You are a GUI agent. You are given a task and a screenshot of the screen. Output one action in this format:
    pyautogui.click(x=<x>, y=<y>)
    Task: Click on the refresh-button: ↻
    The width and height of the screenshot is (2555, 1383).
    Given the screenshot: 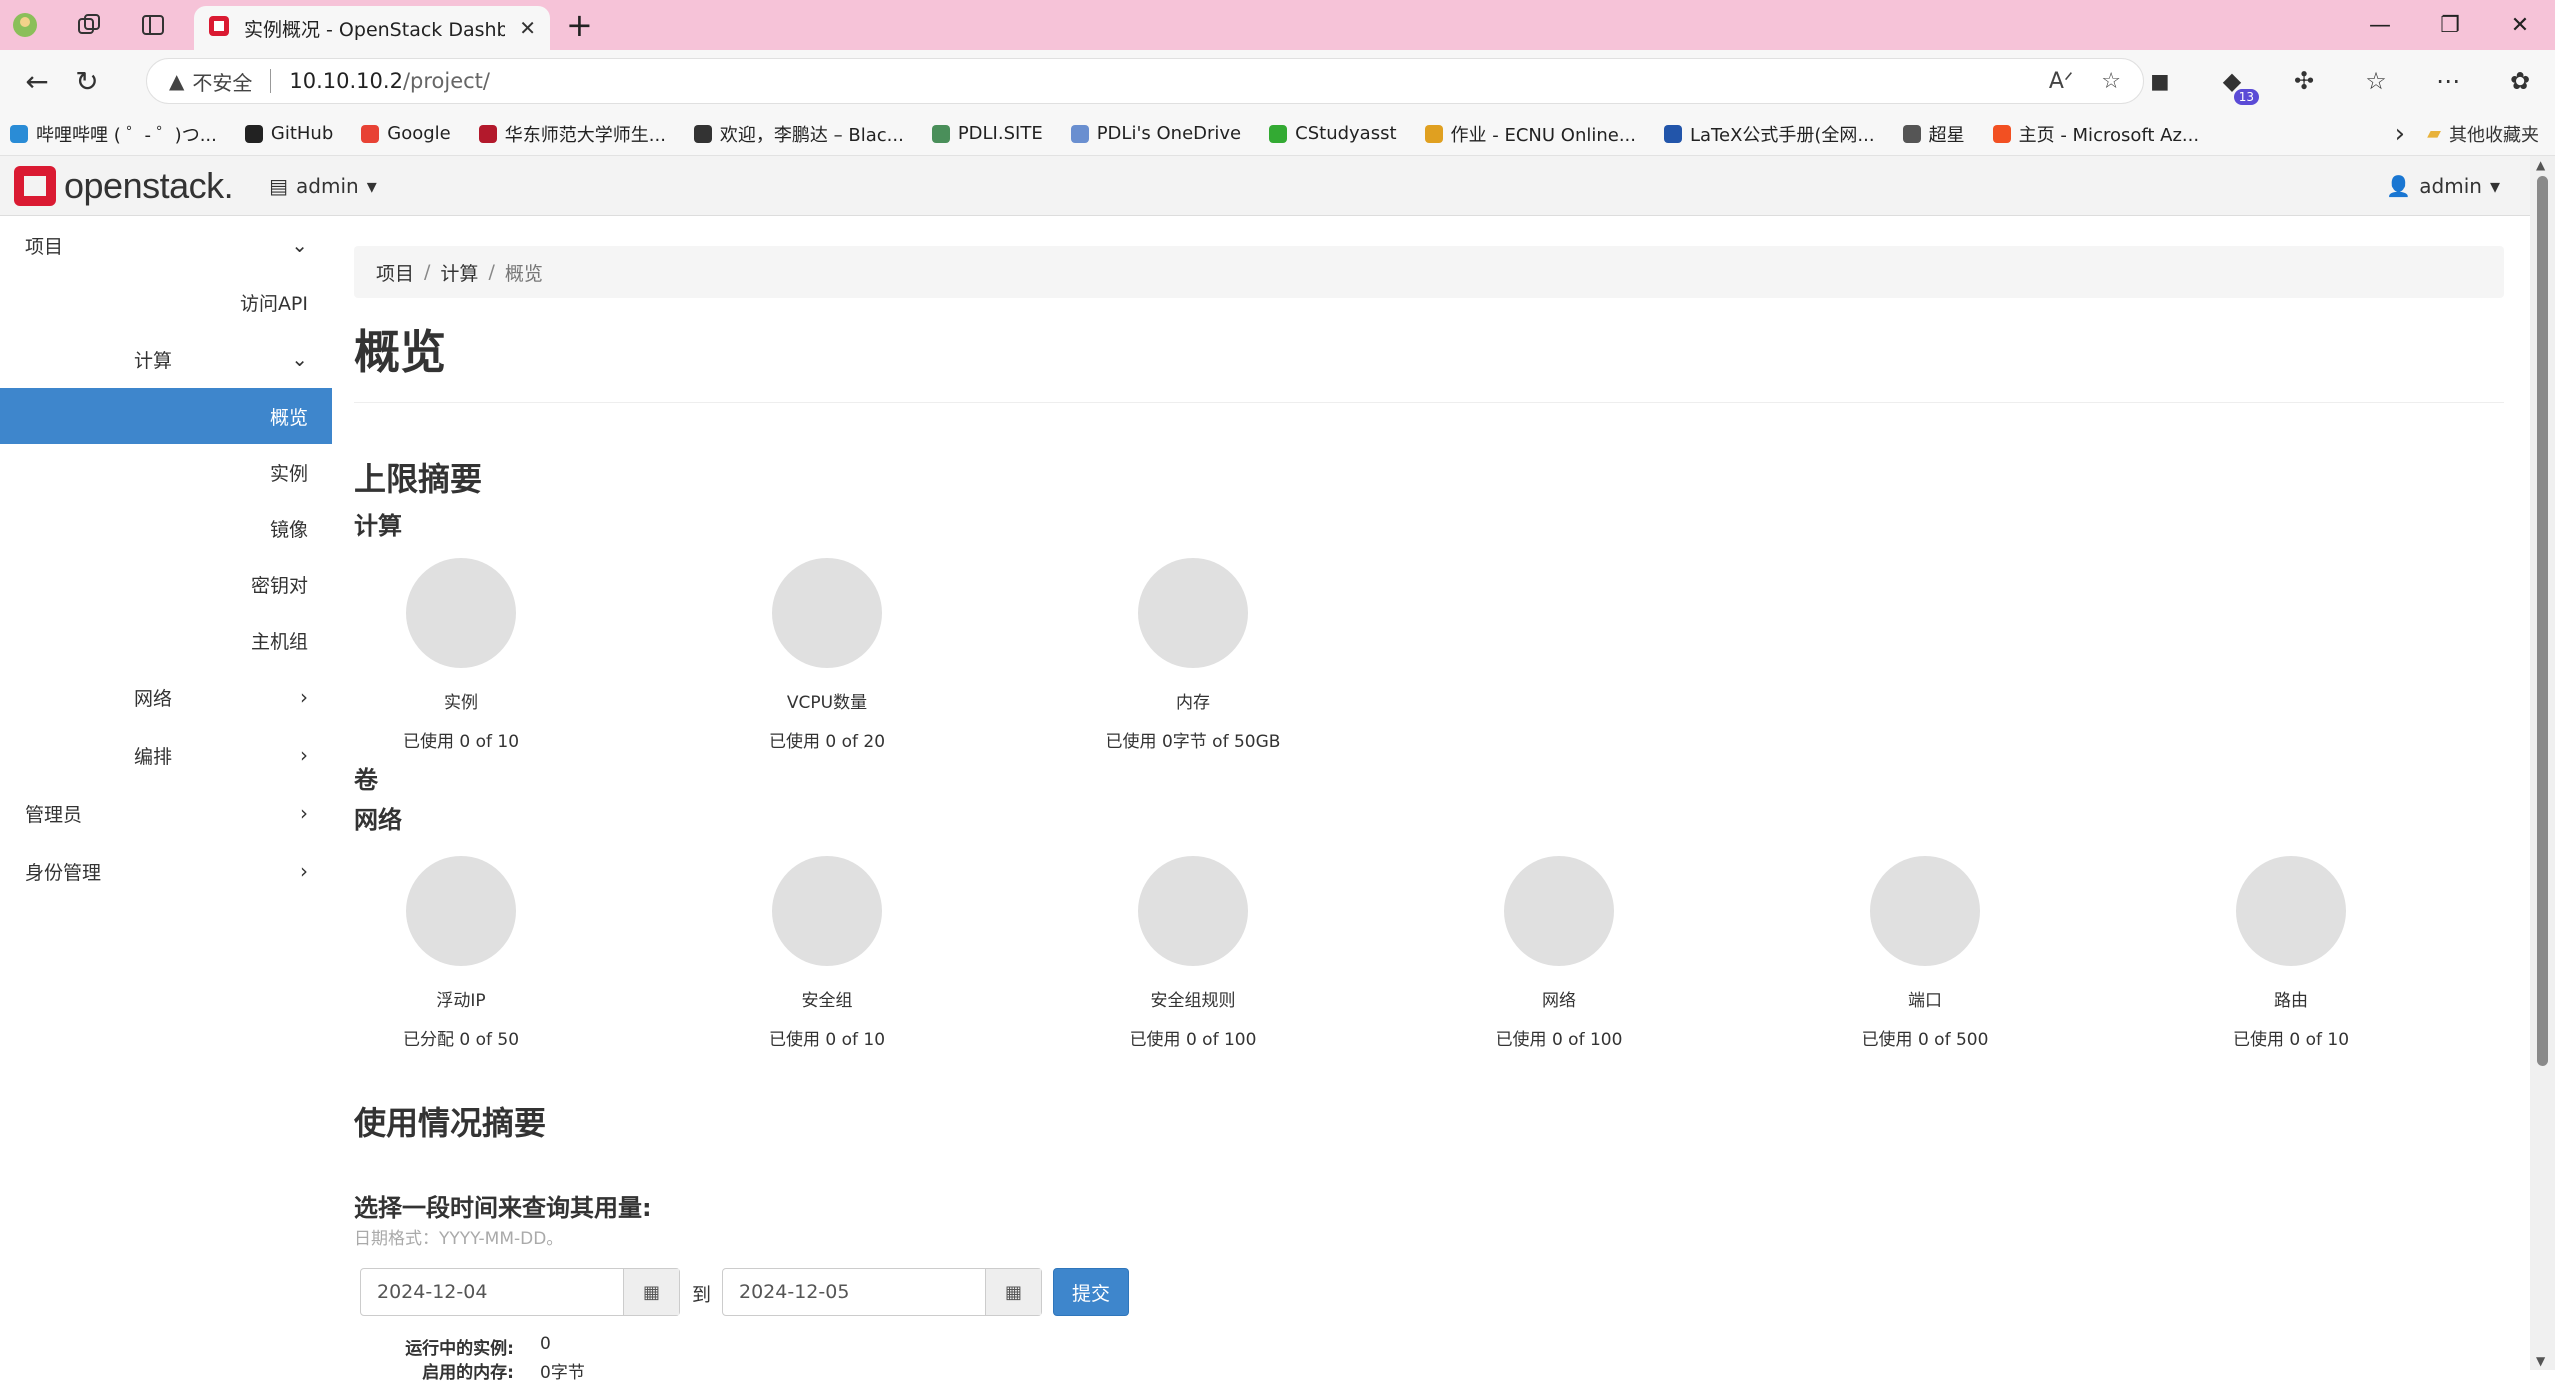 What is the action you would take?
    pyautogui.click(x=87, y=81)
    